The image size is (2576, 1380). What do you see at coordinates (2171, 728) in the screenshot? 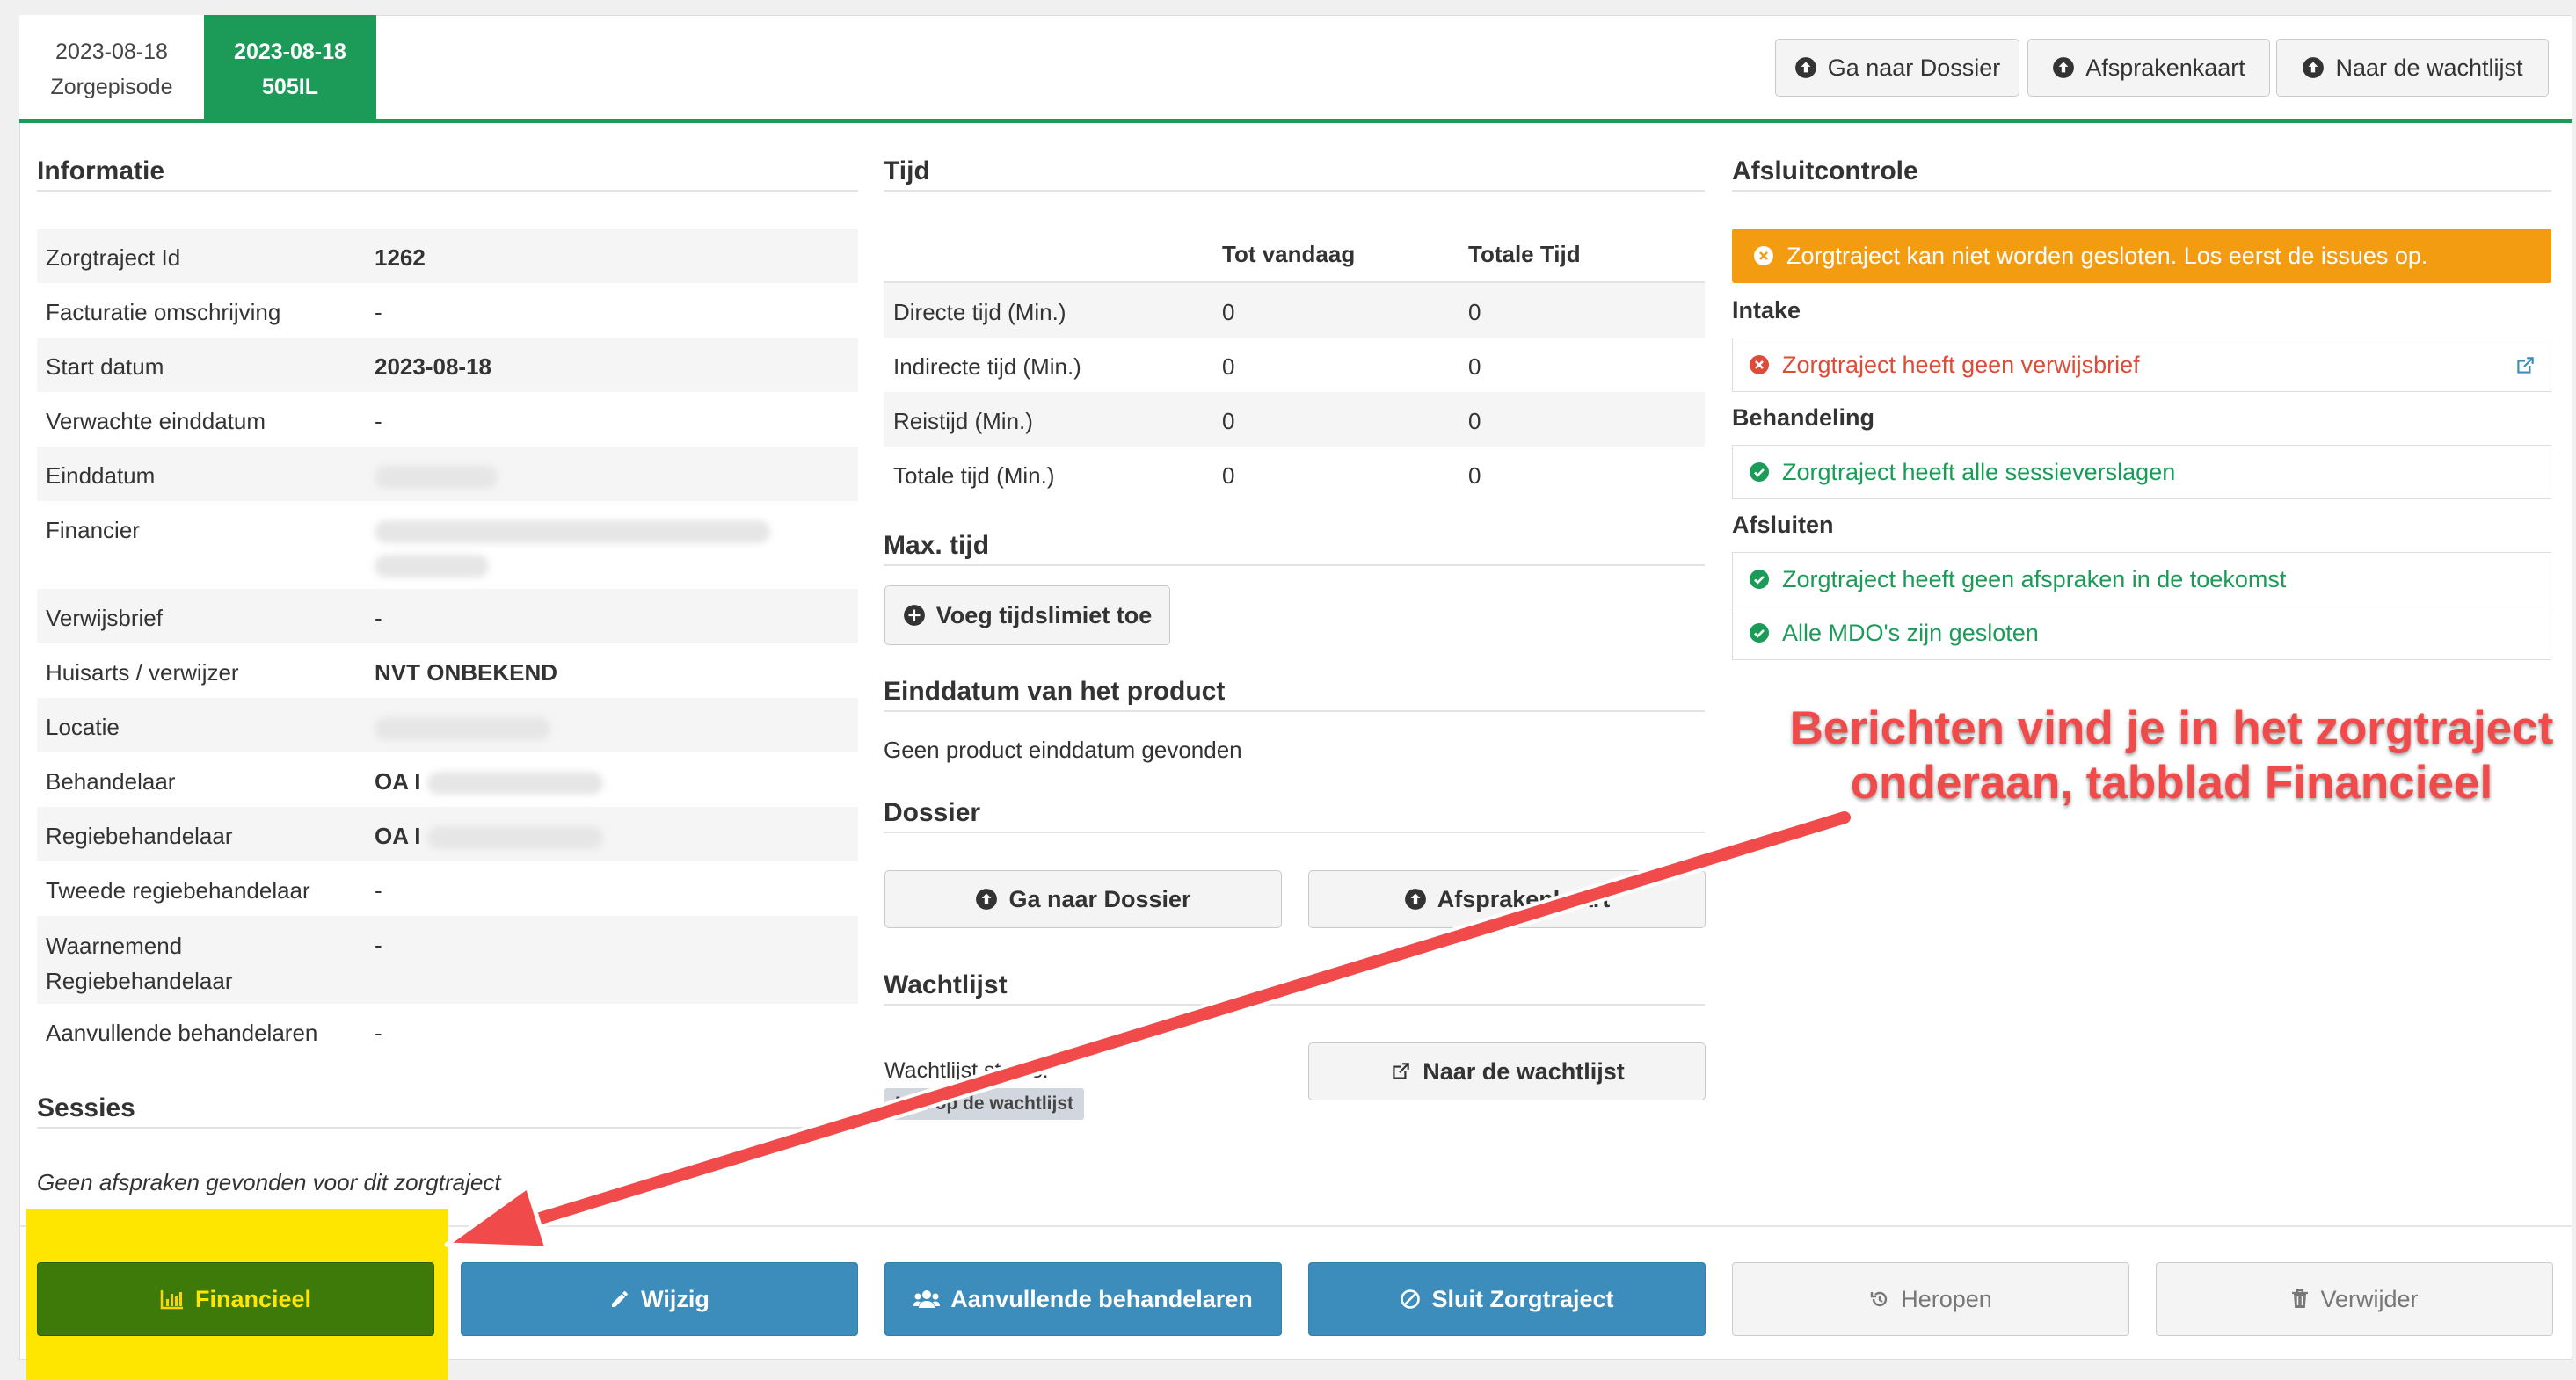
I see `callout-line: Berichten vind je in het zorgtraject` at bounding box center [2171, 728].